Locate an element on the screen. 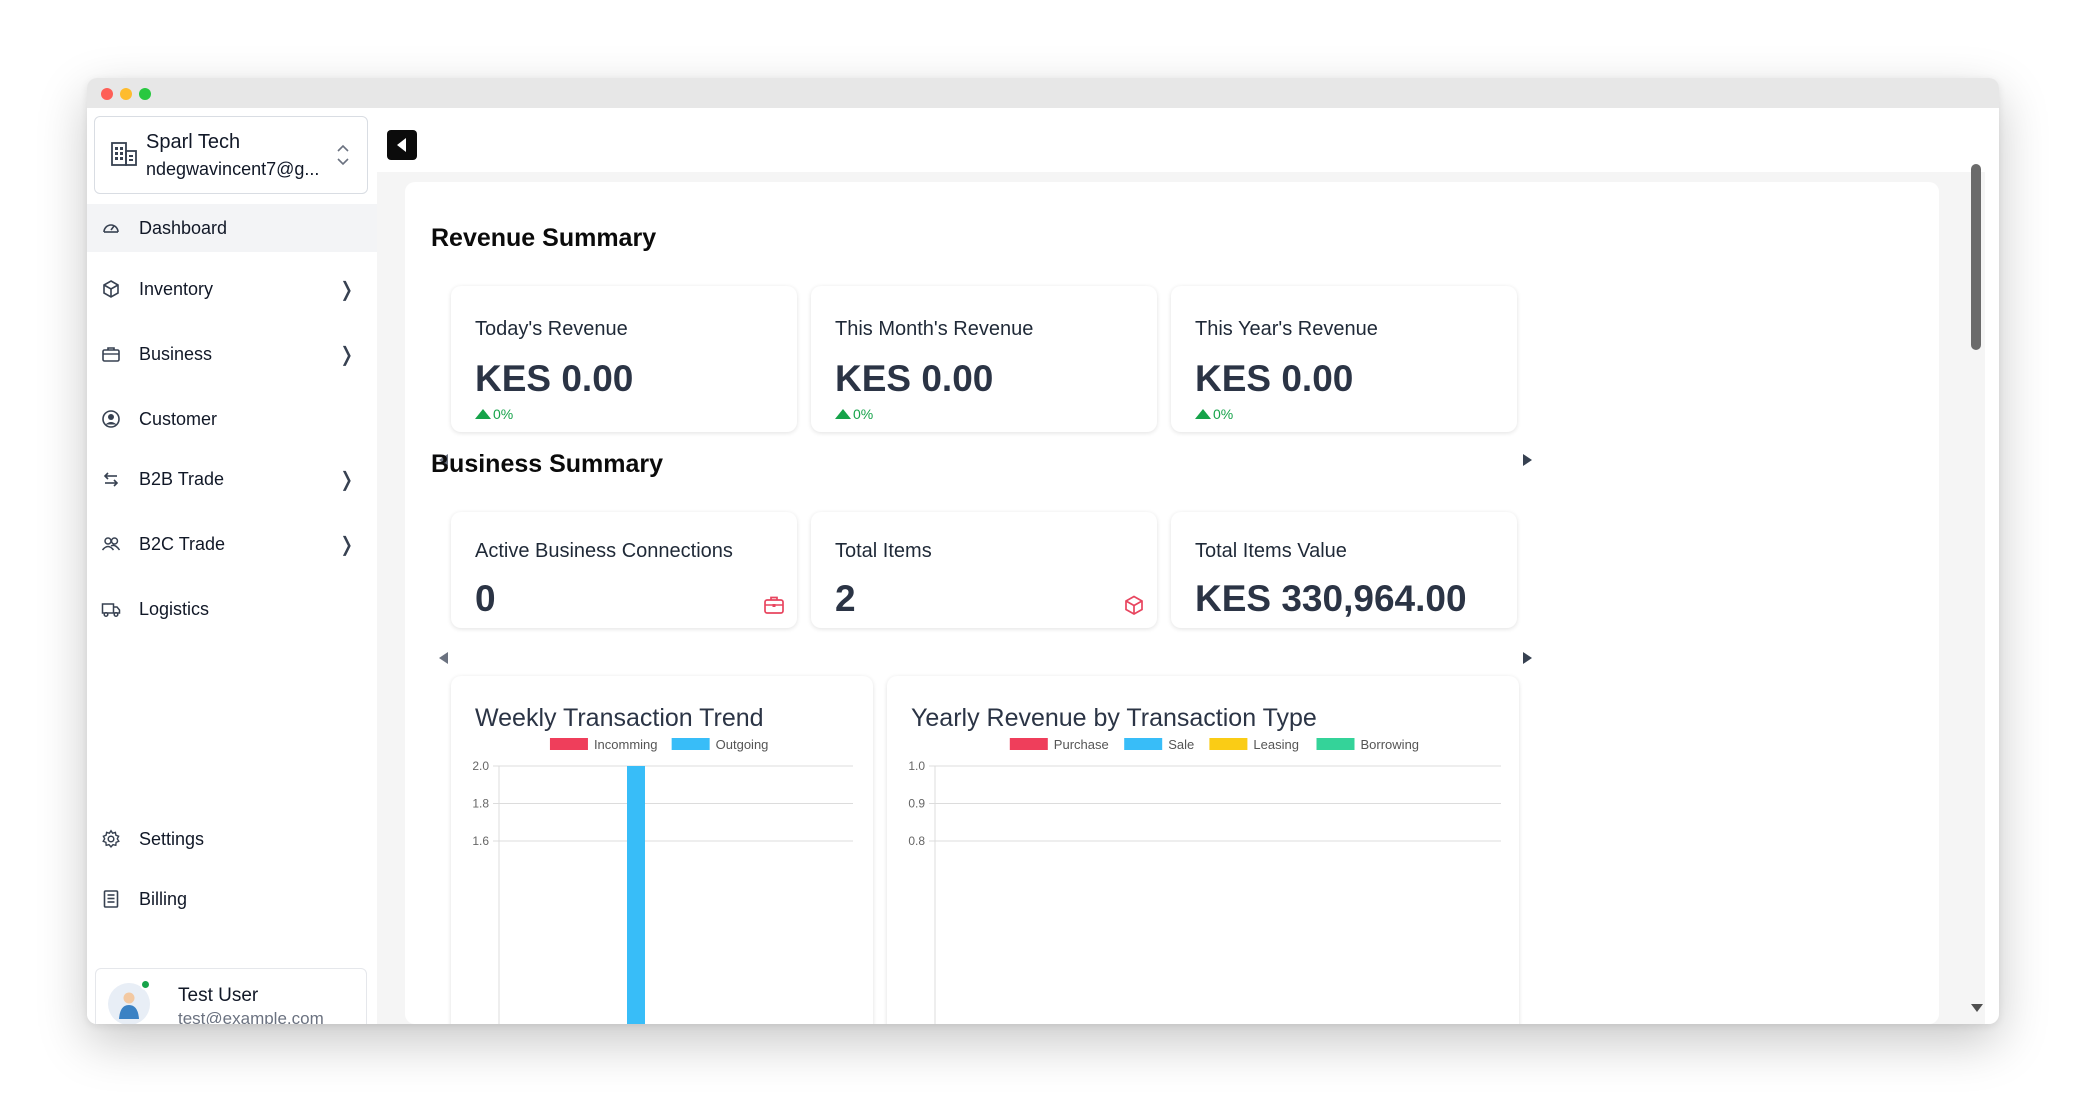  sidebar-item-b2c-trade: B2C Trade ❭ is located at coordinates (232, 544).